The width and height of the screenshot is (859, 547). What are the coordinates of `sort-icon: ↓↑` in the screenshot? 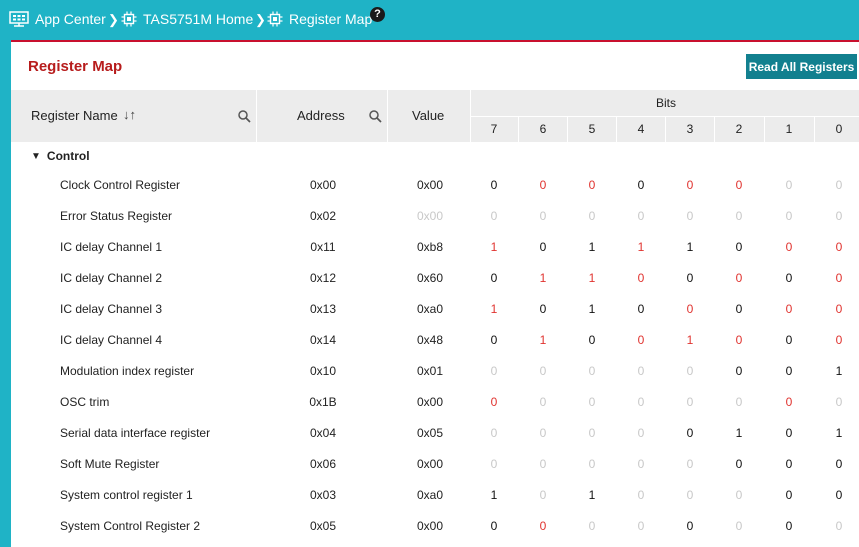 It's located at (129, 114).